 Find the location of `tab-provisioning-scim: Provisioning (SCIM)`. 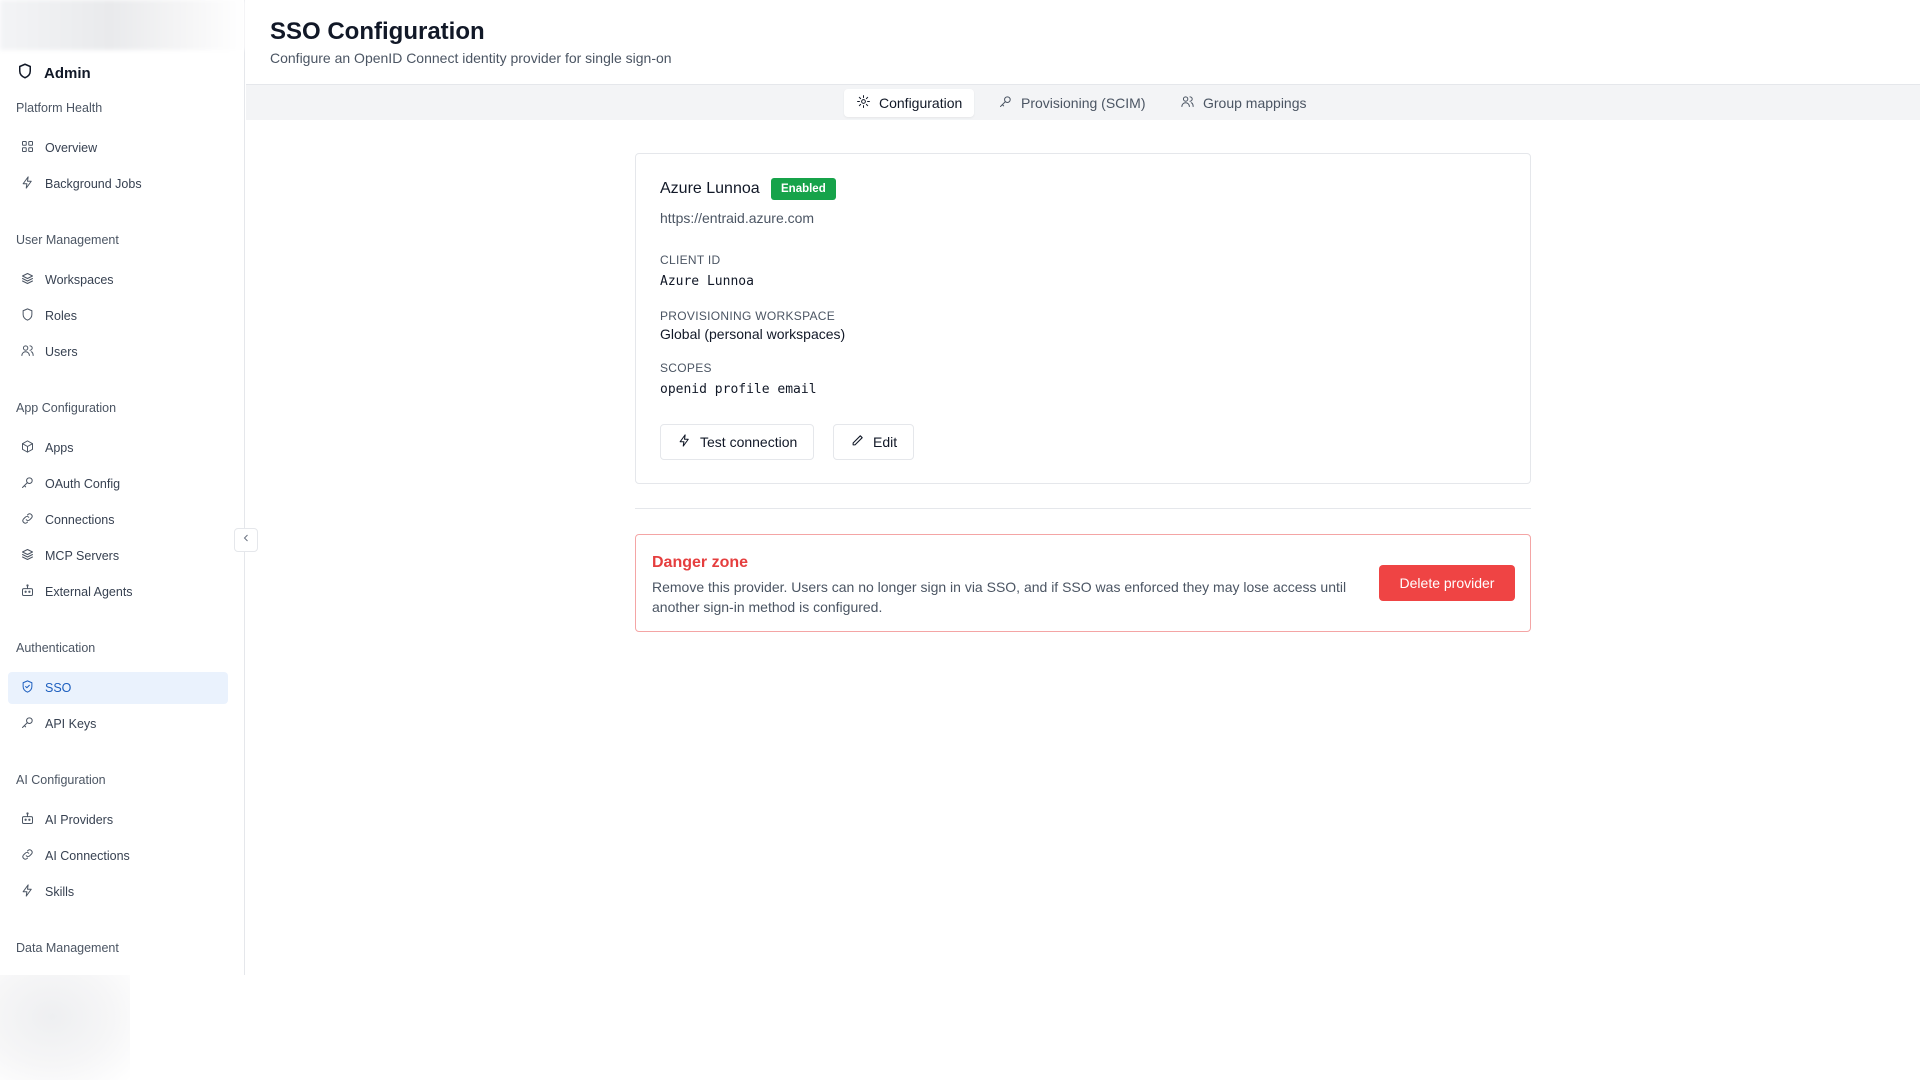

tab-provisioning-scim: Provisioning (SCIM) is located at coordinates (1071, 103).